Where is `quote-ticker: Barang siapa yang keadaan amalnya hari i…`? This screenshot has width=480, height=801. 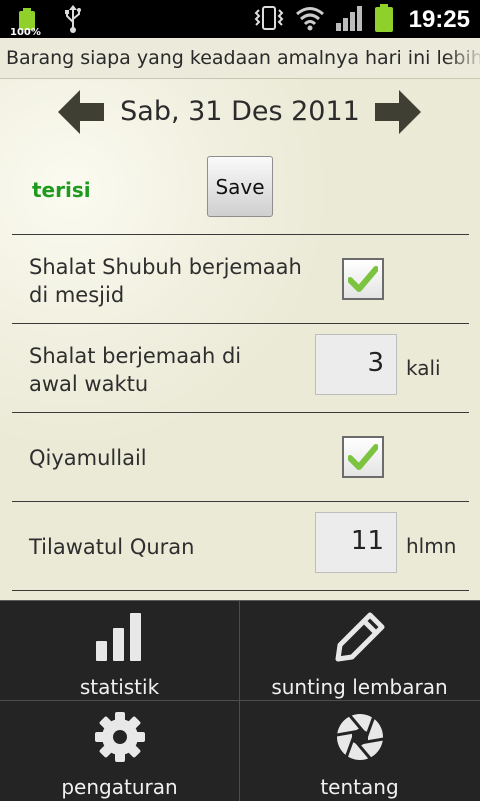
quote-ticker: Barang siapa yang keadaan amalnya hari i… is located at coordinates (240, 58).